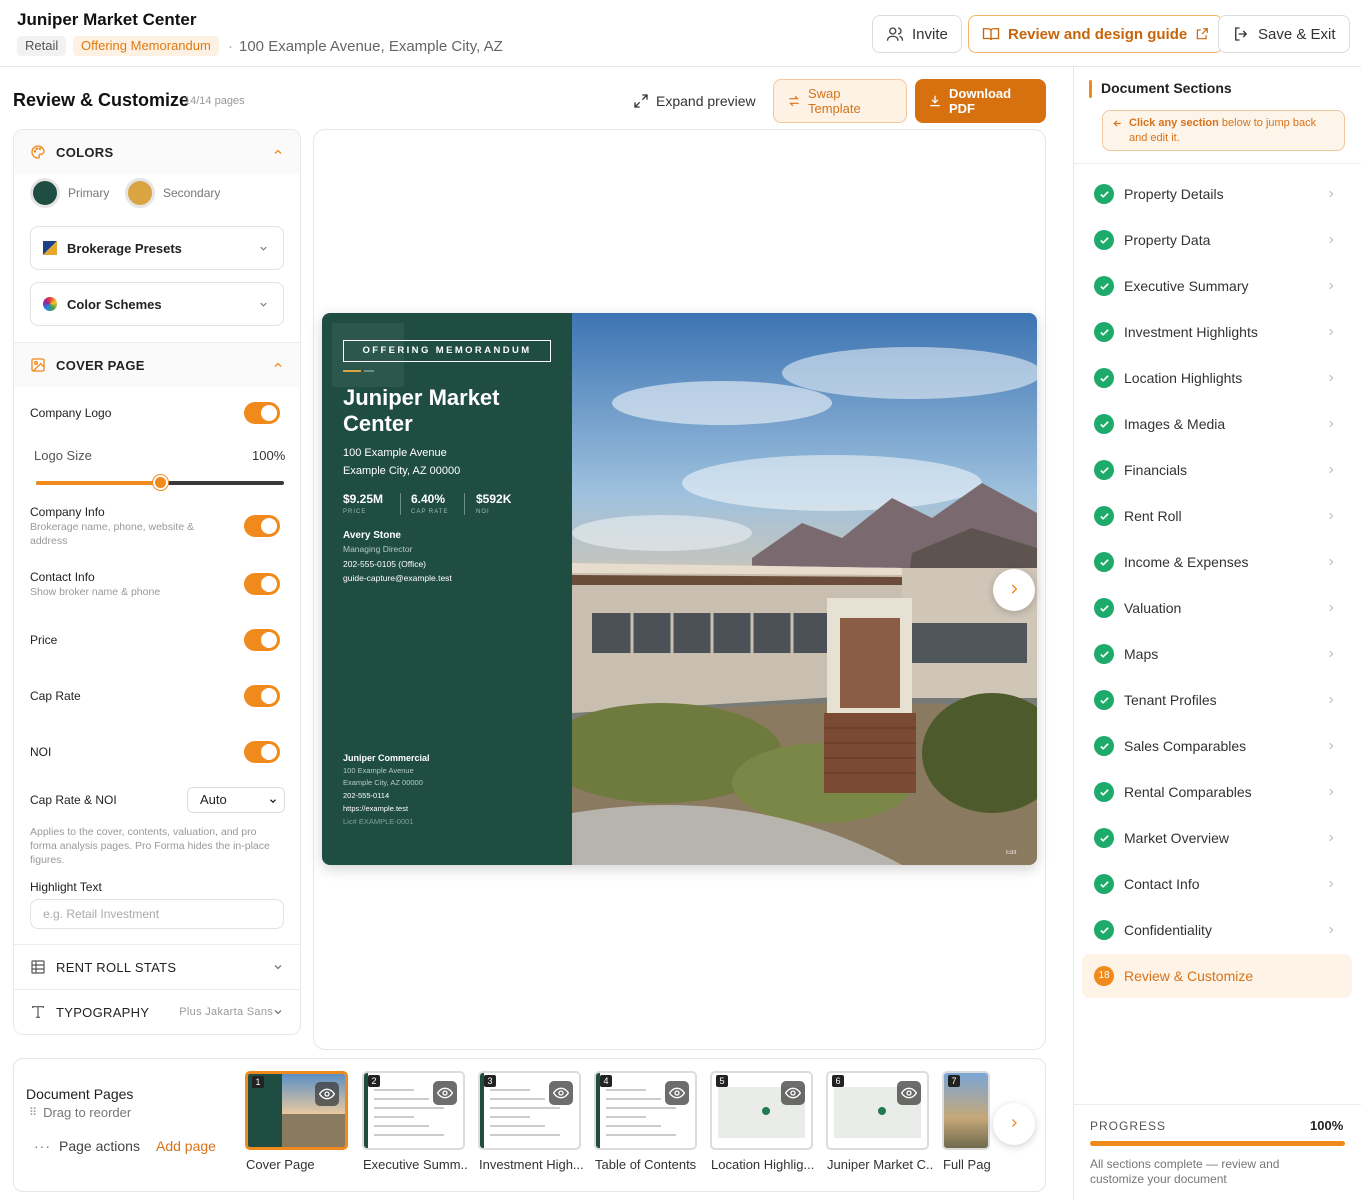 This screenshot has height=1200, width=1361. What do you see at coordinates (1217, 930) in the screenshot?
I see `section-item: Confidentiality` at bounding box center [1217, 930].